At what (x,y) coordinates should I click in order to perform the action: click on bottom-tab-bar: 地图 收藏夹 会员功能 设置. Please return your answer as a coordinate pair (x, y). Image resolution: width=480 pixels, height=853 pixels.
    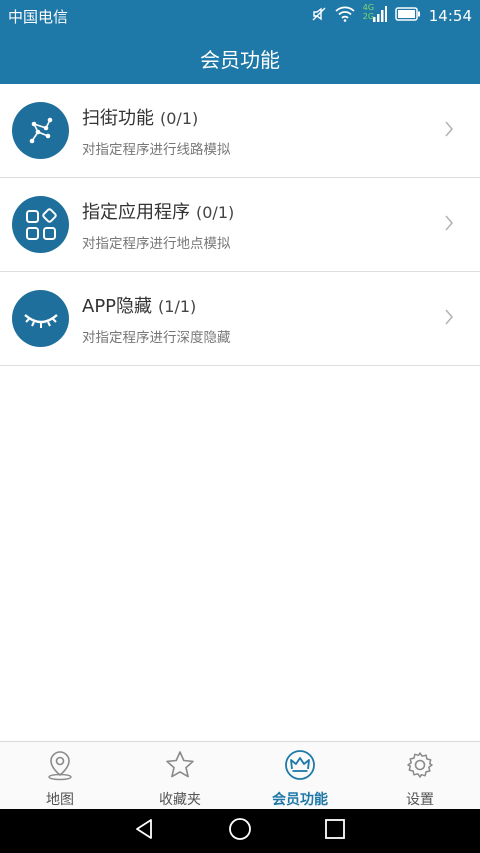
    Looking at the image, I should click on (240, 775).